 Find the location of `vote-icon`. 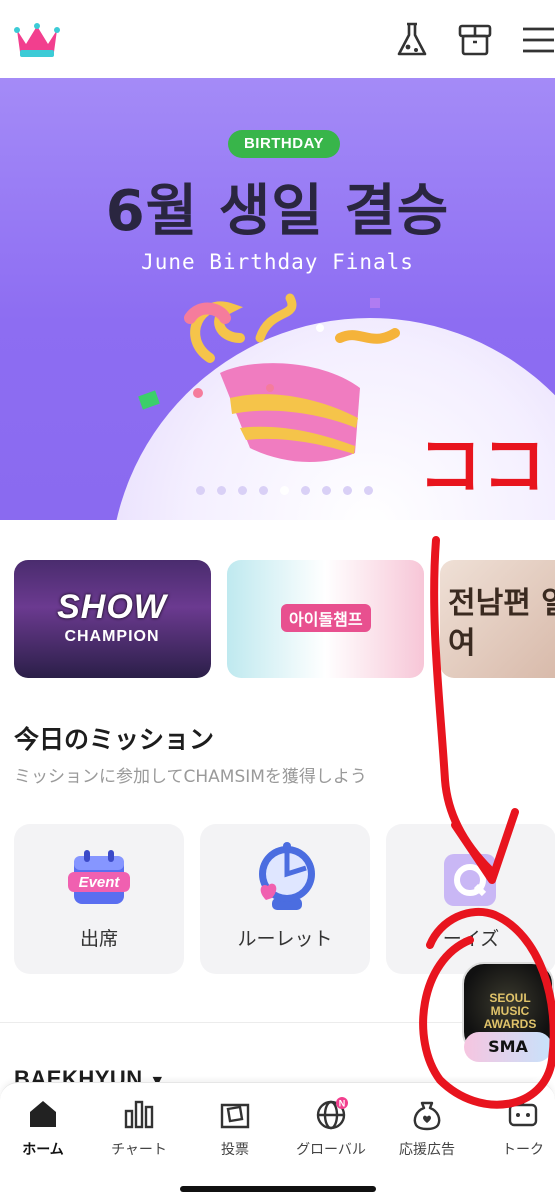

vote-icon is located at coordinates (235, 1116).